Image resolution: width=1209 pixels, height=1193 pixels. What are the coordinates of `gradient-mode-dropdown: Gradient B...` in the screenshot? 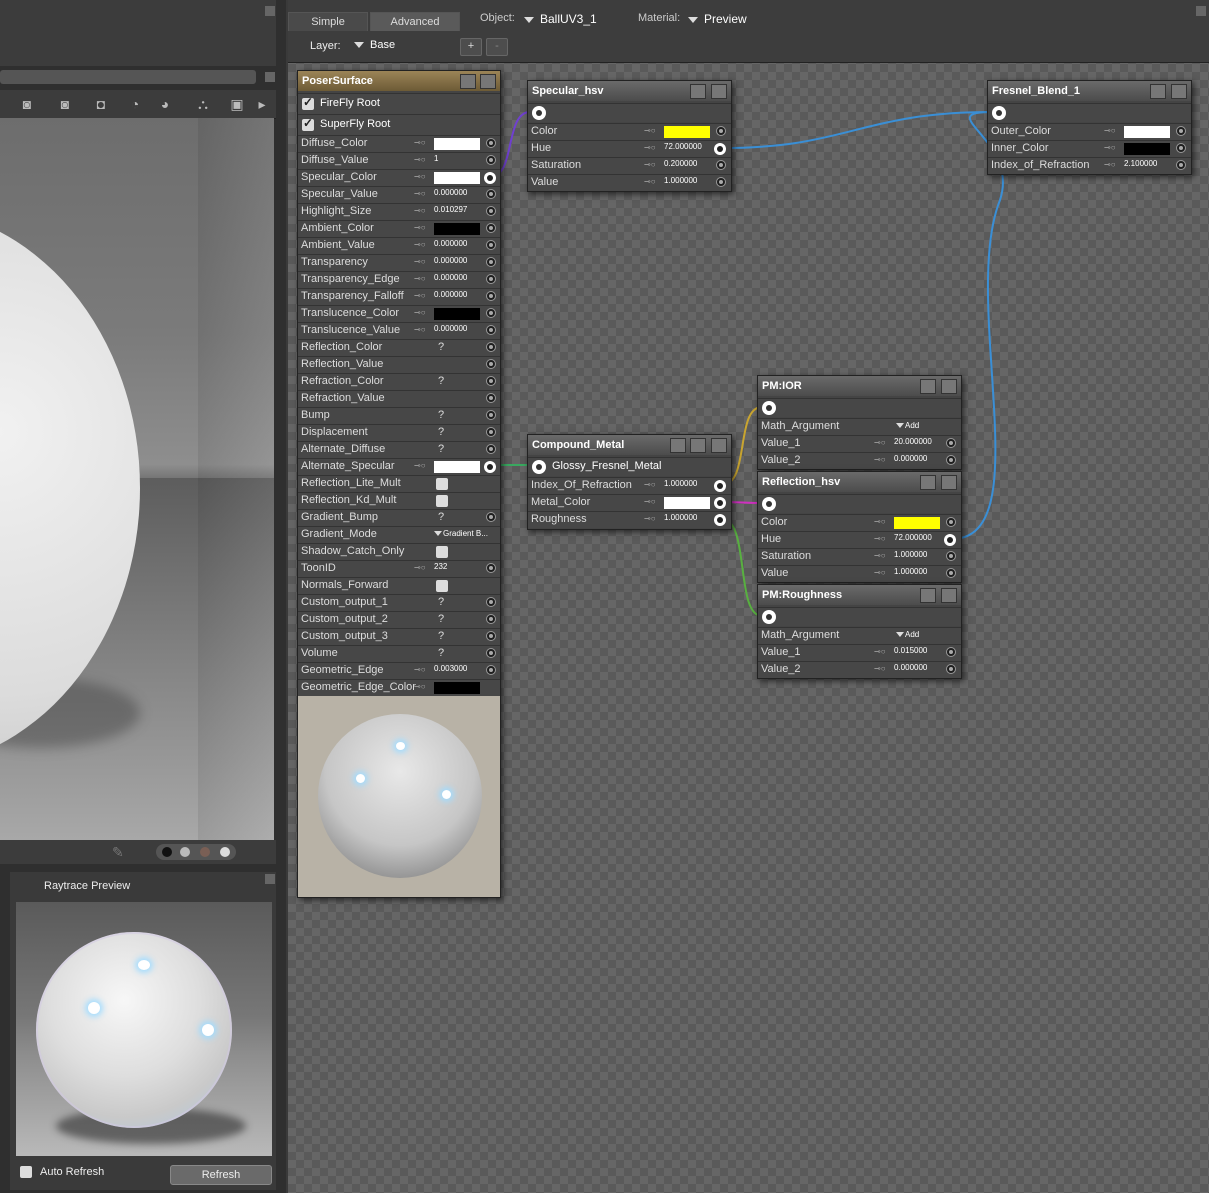 It's located at (461, 533).